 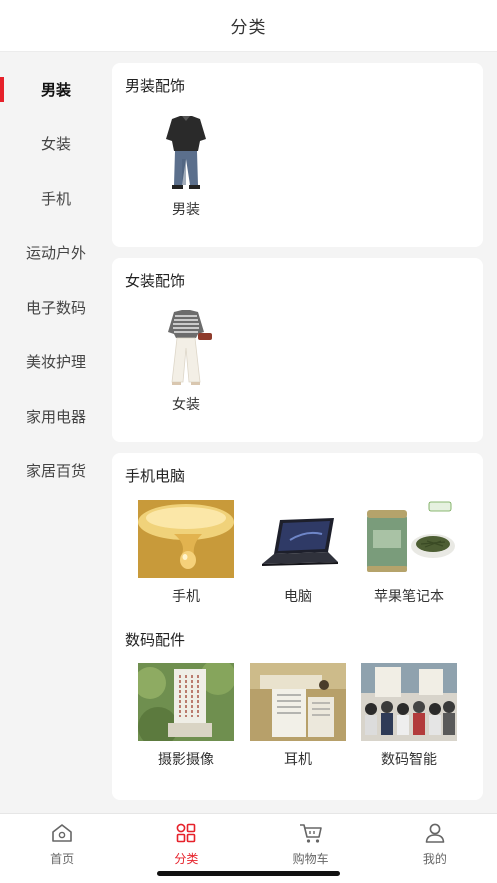 What do you see at coordinates (311, 835) in the screenshot?
I see `cart-icon` at bounding box center [311, 835].